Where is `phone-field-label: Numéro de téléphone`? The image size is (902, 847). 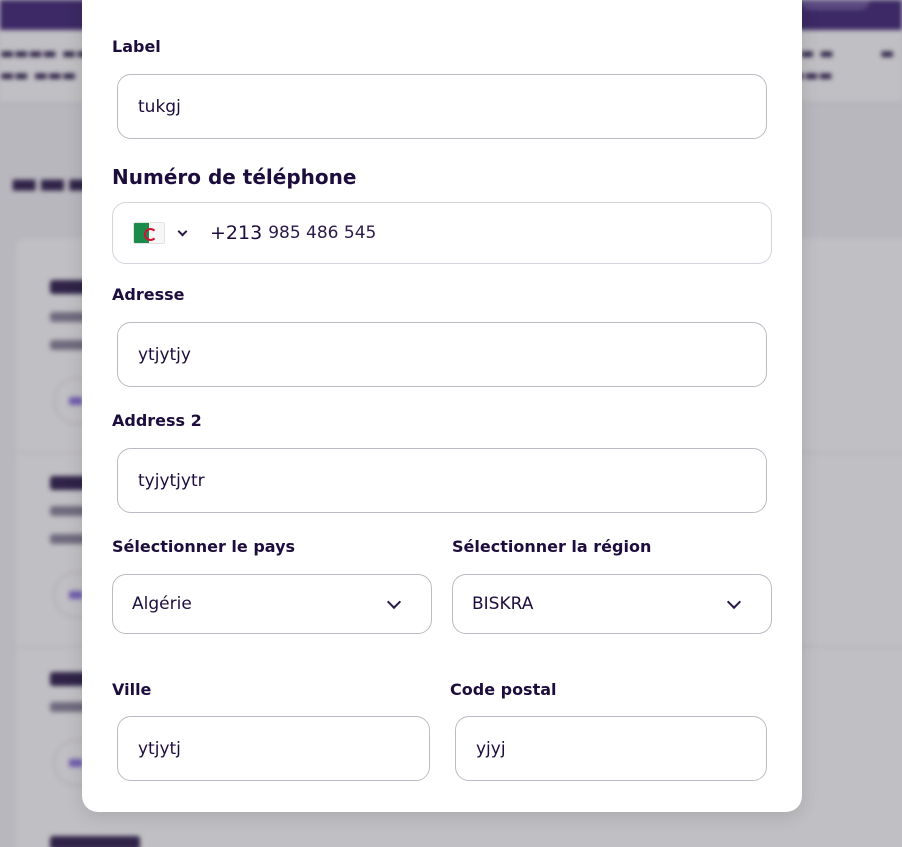 phone-field-label: Numéro de téléphone is located at coordinates (234, 177).